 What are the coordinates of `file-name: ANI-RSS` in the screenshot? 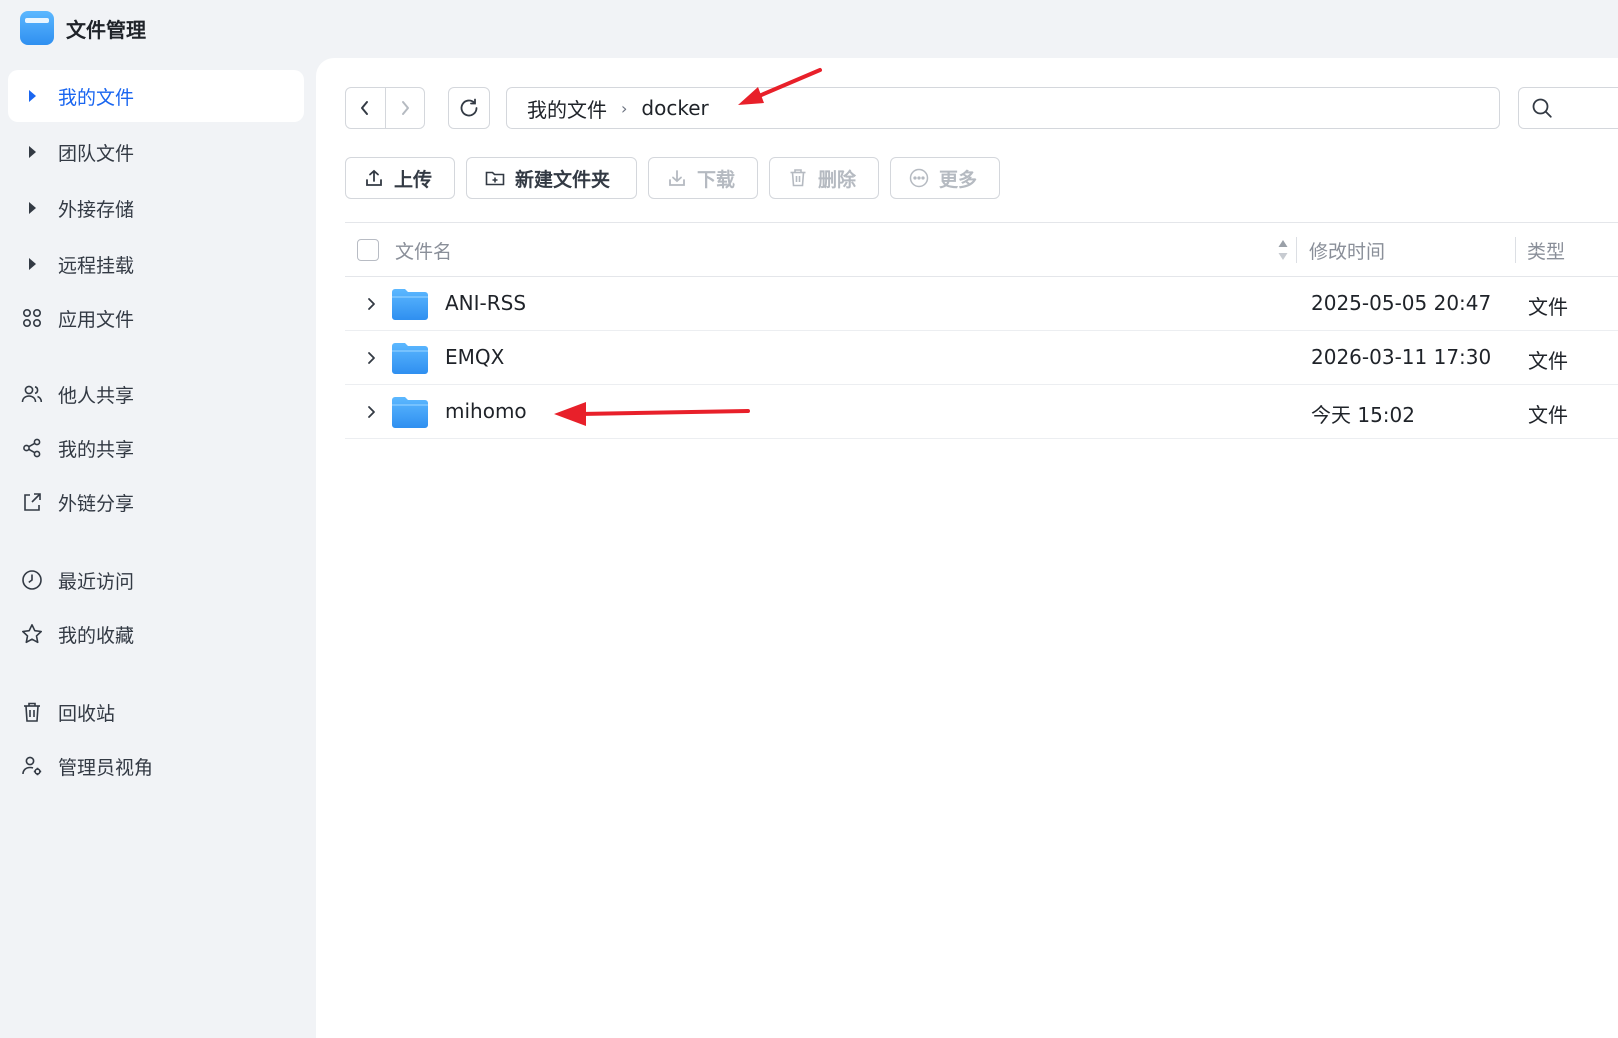 It's located at (485, 303).